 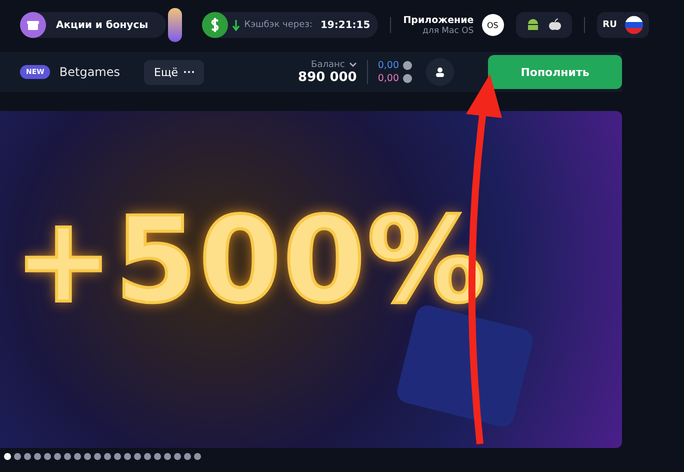 I want to click on apple-icon, so click(x=555, y=25).